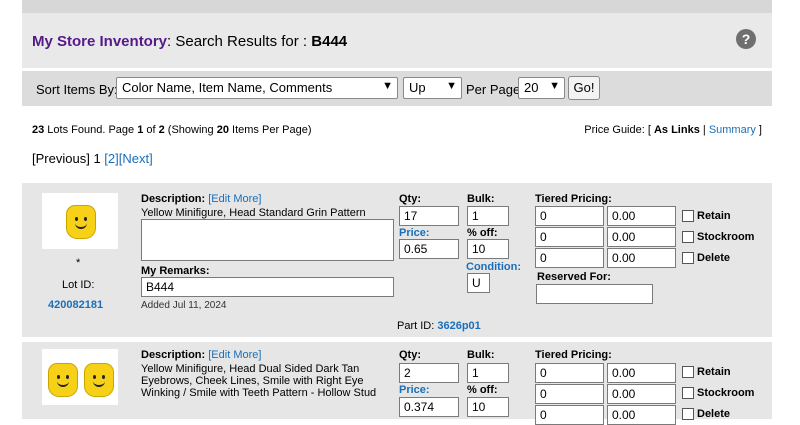  Describe the element at coordinates (227, 87) in the screenshot. I see `sort-select-value: Color Name, Item Name, Comments` at that location.